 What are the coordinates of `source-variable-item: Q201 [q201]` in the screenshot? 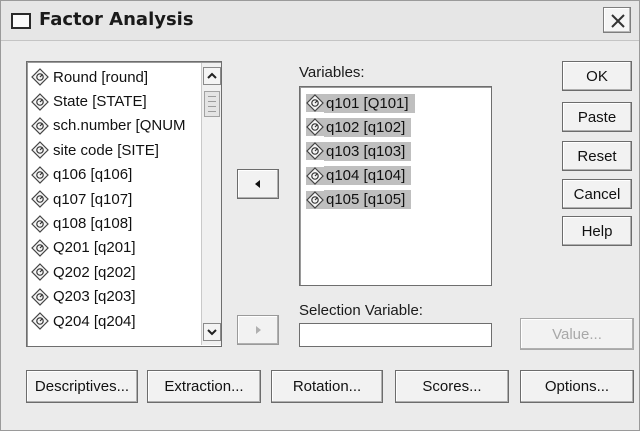 It's located at (111, 248).